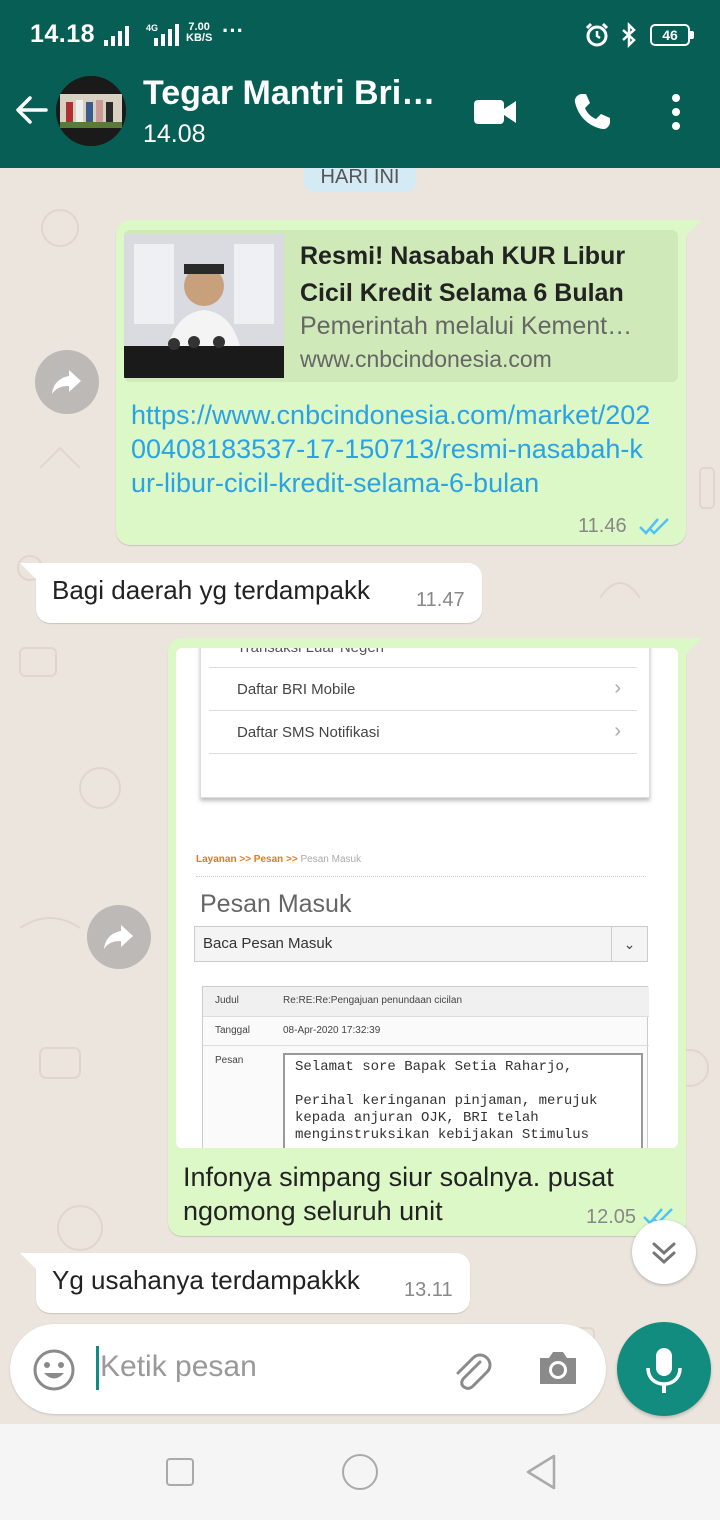 This screenshot has width=720, height=1520. What do you see at coordinates (152, 28) in the screenshot?
I see `svg-text: 4G` at bounding box center [152, 28].